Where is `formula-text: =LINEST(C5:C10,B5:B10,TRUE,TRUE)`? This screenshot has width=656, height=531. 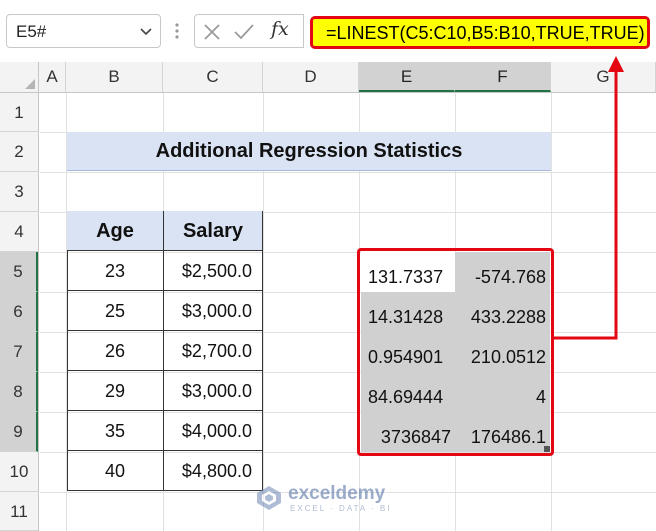 formula-text: =LINEST(C5:C10,B5:B10,TRUE,TRUE) is located at coordinates (485, 33).